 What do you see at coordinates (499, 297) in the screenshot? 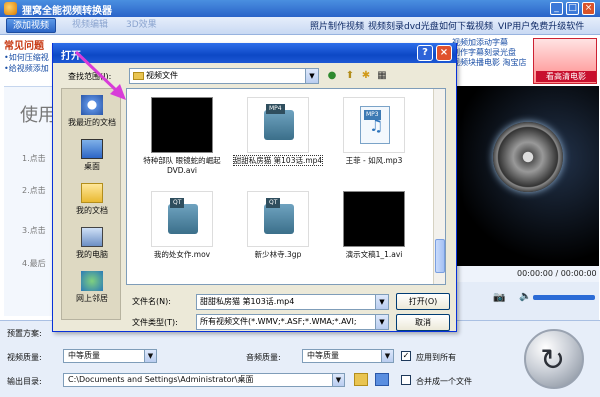
I see `camera-icon: 📷` at bounding box center [499, 297].